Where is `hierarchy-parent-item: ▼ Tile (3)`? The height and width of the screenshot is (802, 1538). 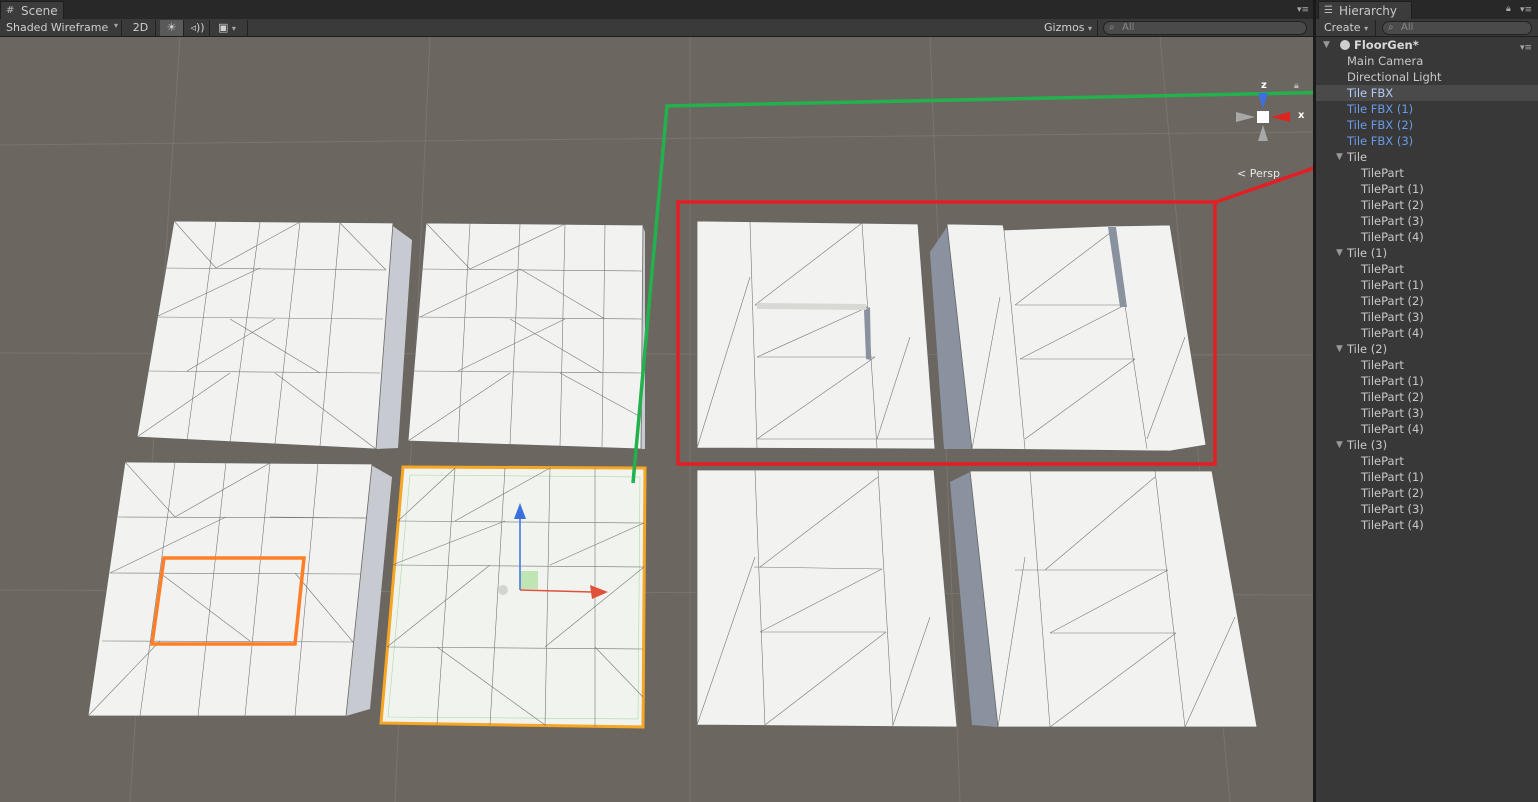
hierarchy-parent-item: ▼ Tile (3) is located at coordinates (1427, 445).